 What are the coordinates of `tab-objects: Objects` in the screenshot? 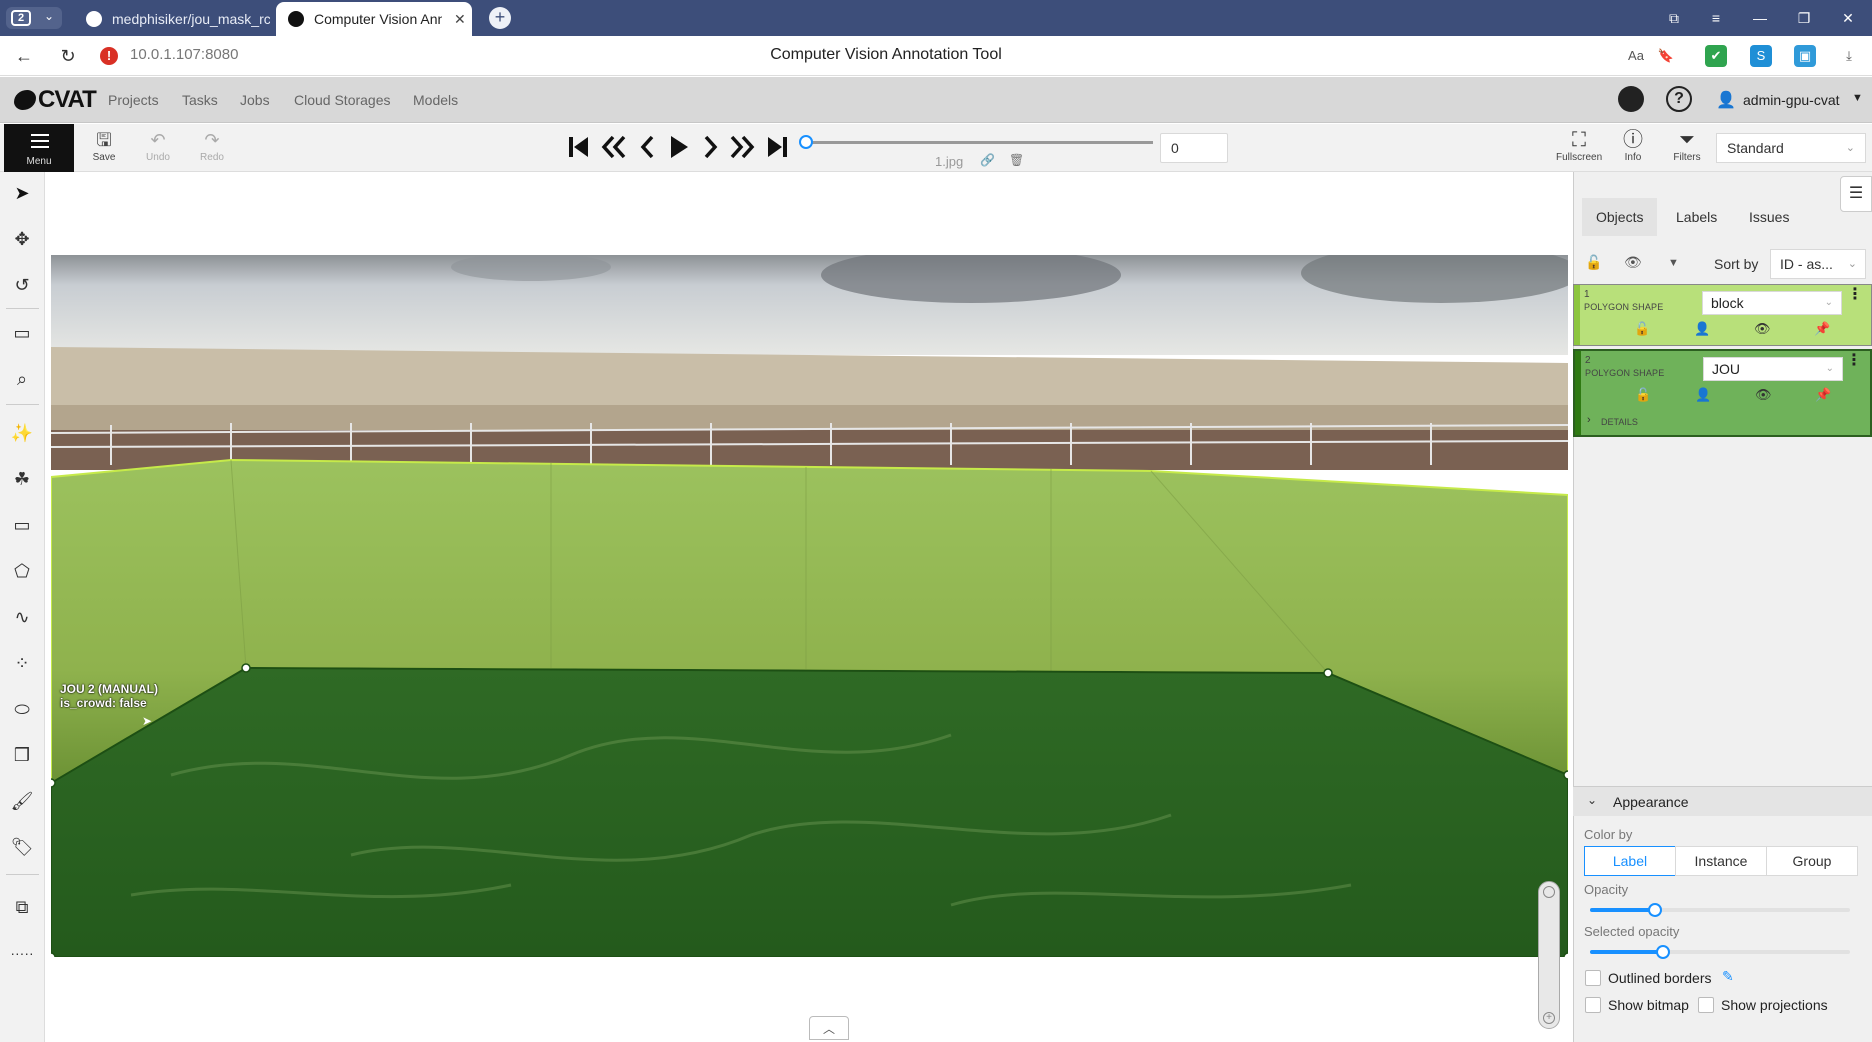 It's located at (1620, 217).